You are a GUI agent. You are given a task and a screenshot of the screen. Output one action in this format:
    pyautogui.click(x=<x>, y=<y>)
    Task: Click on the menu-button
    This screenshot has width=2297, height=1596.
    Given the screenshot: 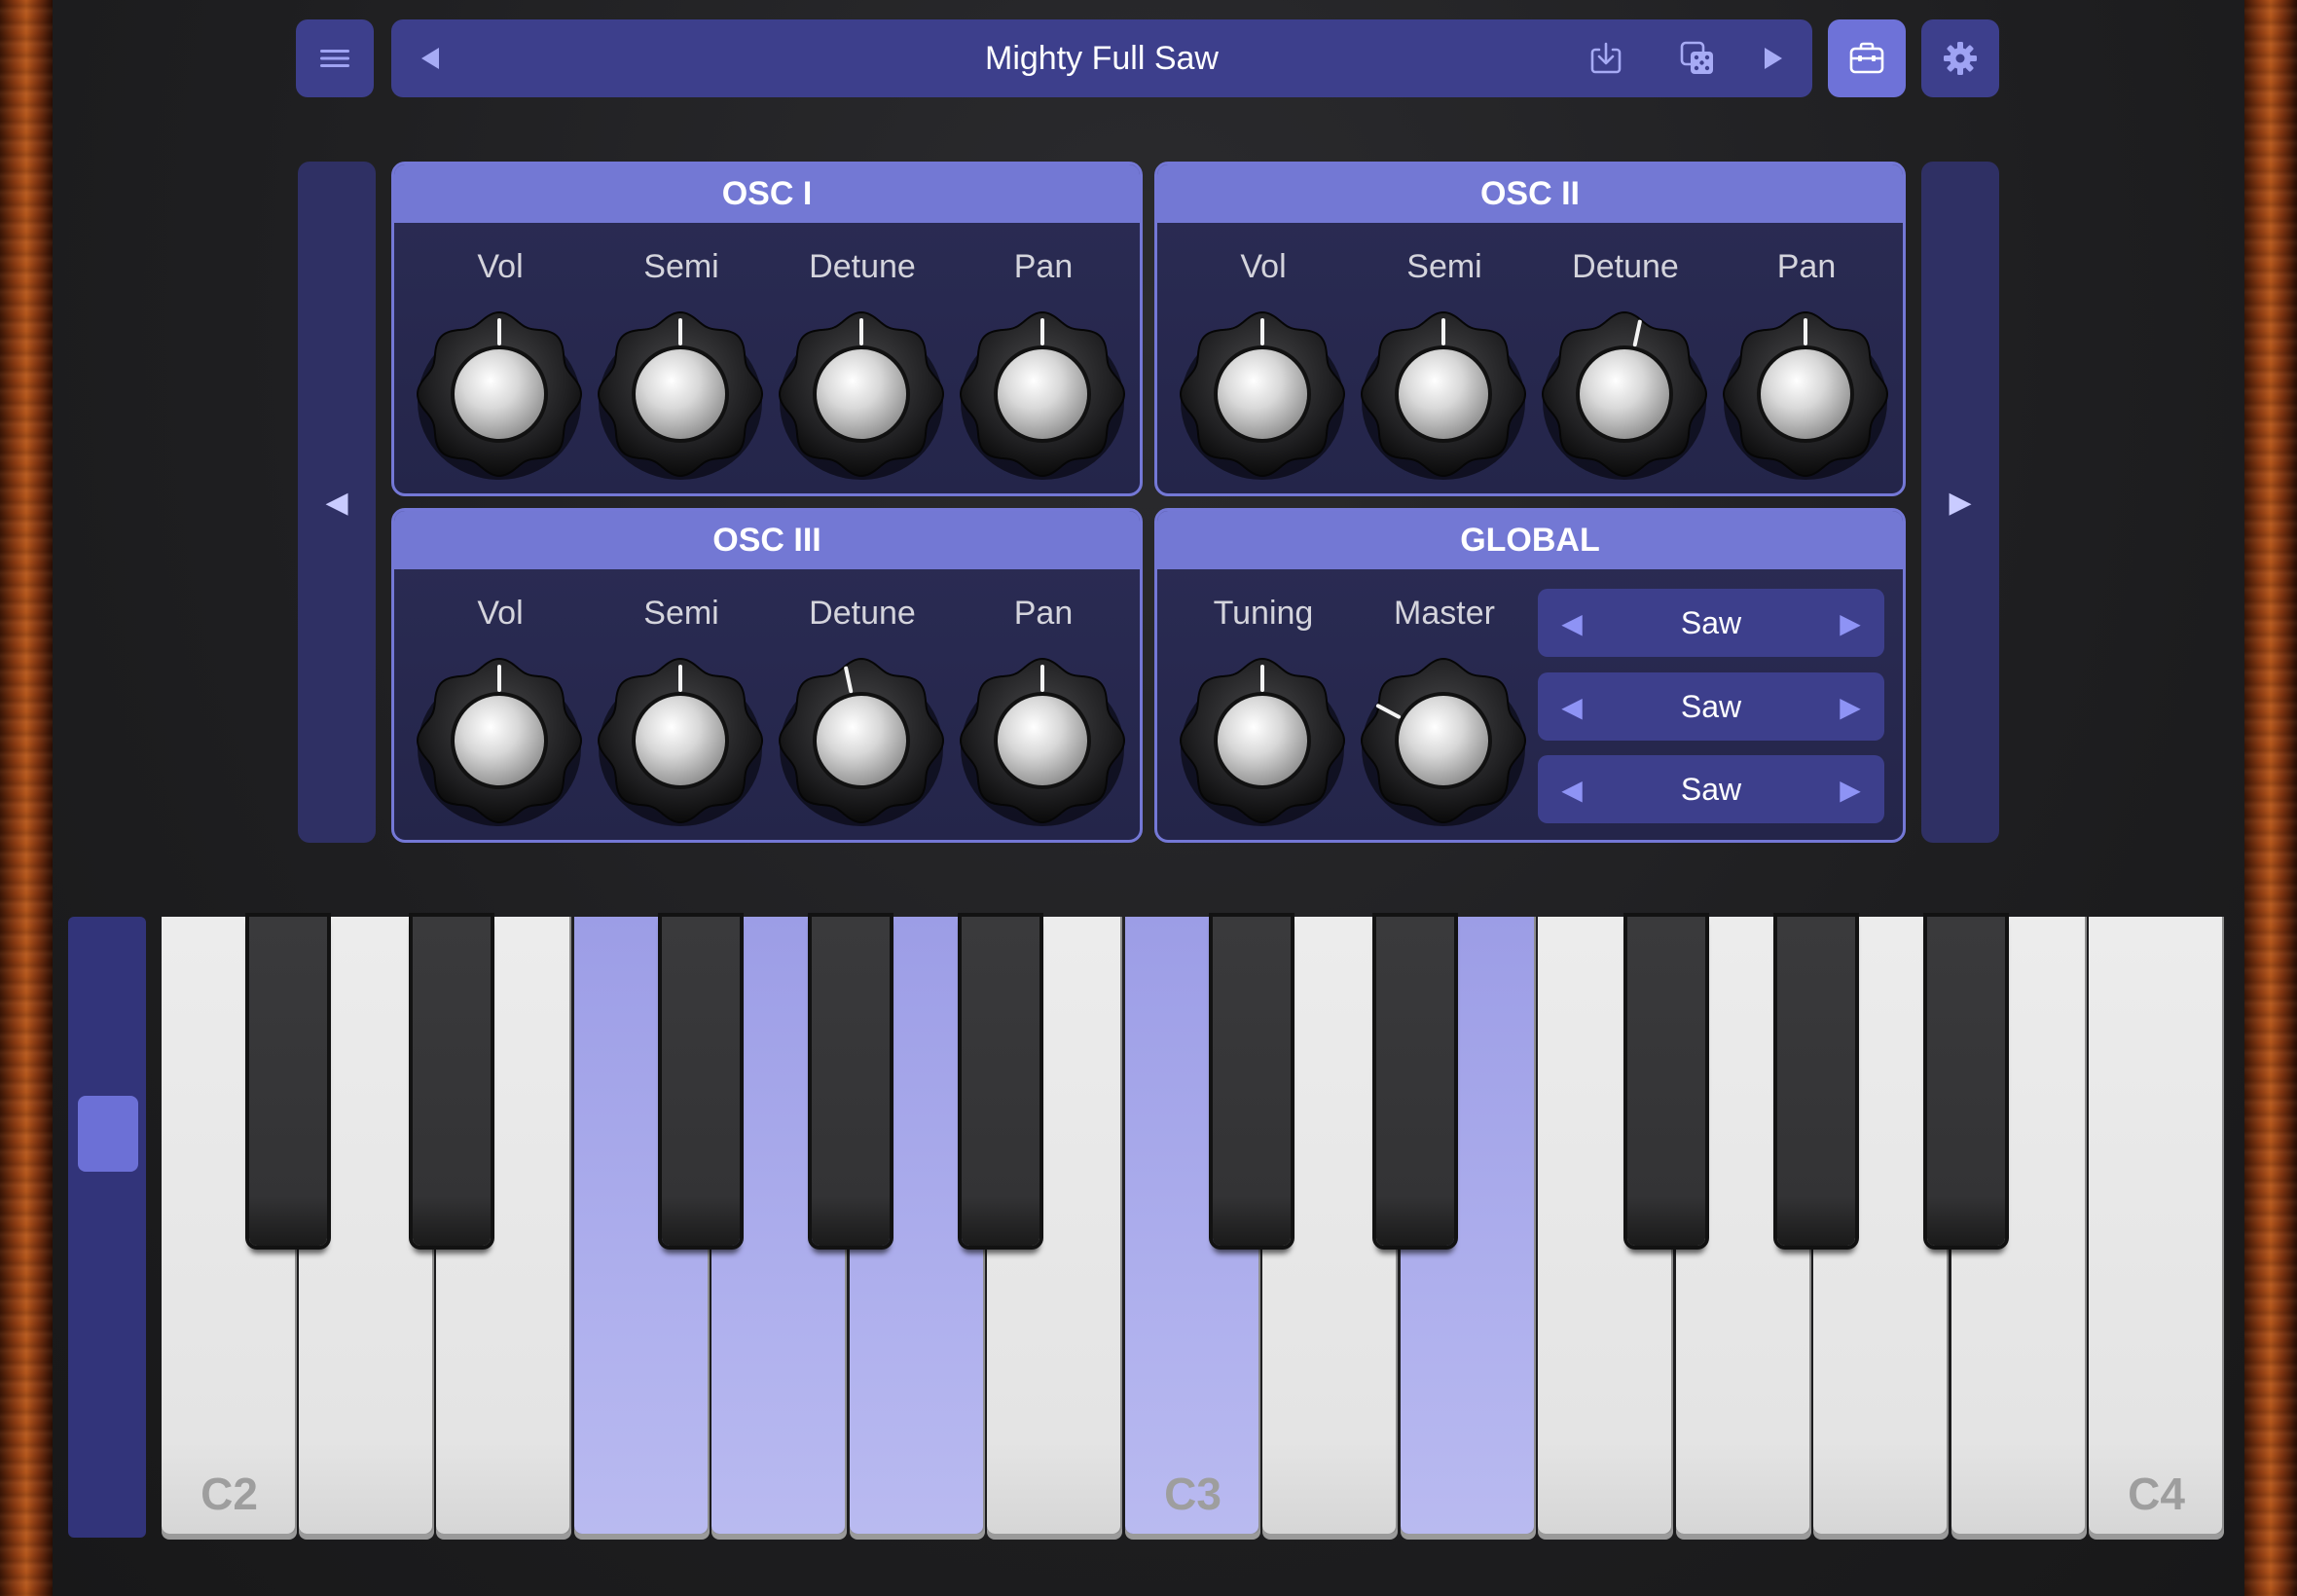 What is the action you would take?
    pyautogui.click(x=335, y=58)
    